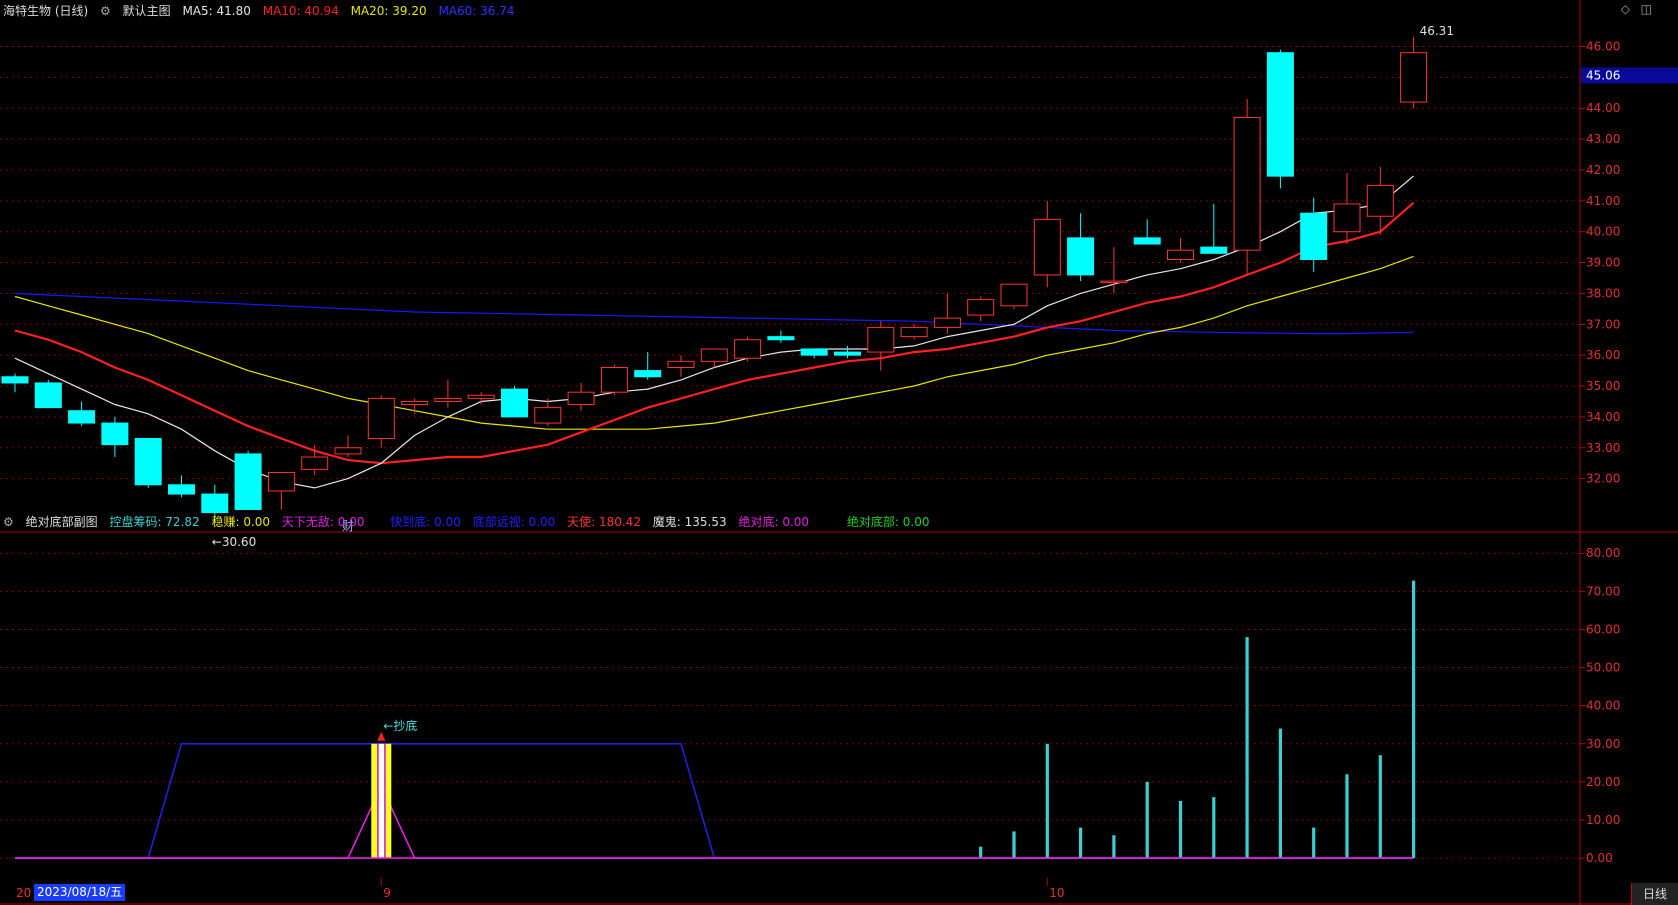  I want to click on ind-dibu-yuanshi: 底部远视: 0.00, so click(514, 522).